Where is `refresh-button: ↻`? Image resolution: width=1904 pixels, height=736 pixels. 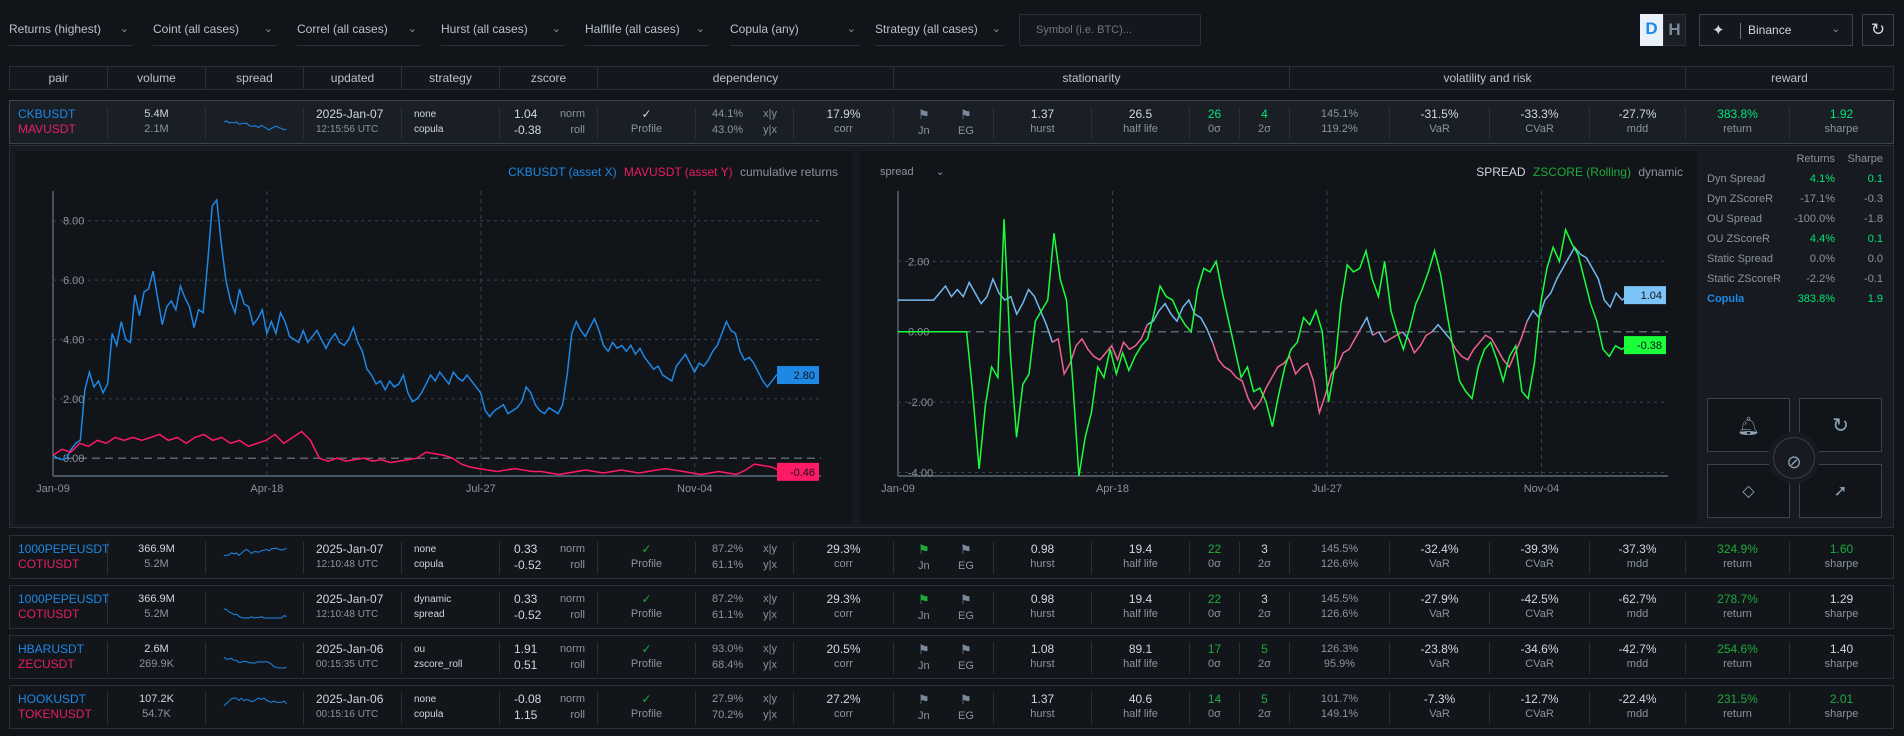 refresh-button: ↻ is located at coordinates (1878, 30).